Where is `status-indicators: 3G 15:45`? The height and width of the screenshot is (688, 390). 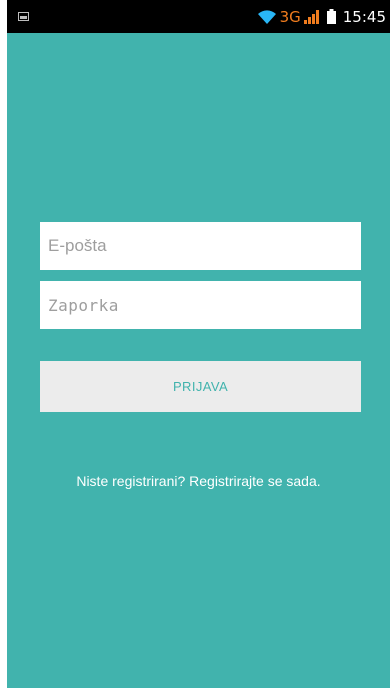 status-indicators: 3G 15:45 is located at coordinates (321, 16).